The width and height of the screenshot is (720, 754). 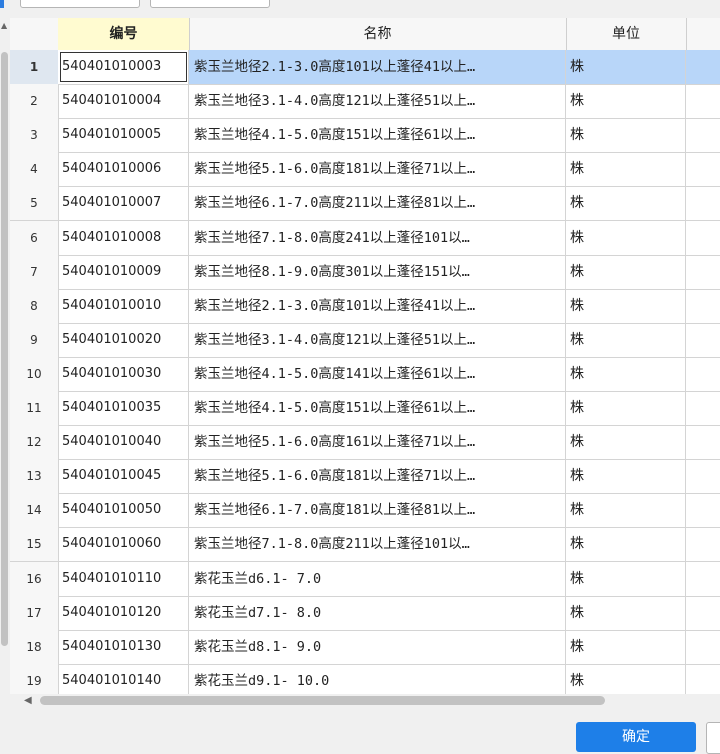 What do you see at coordinates (123, 373) in the screenshot?
I see `cell-code: 540401010030` at bounding box center [123, 373].